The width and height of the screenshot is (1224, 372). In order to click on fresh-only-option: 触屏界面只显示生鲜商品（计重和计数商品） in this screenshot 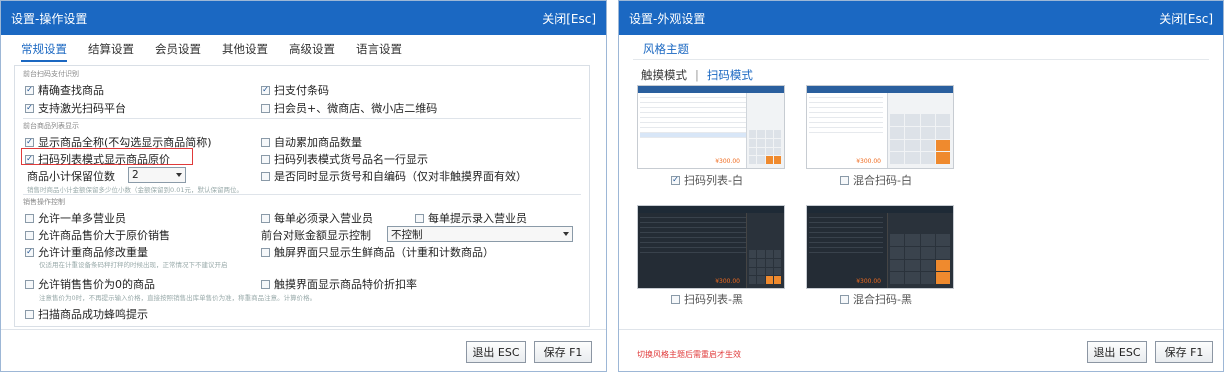, I will do `click(377, 252)`.